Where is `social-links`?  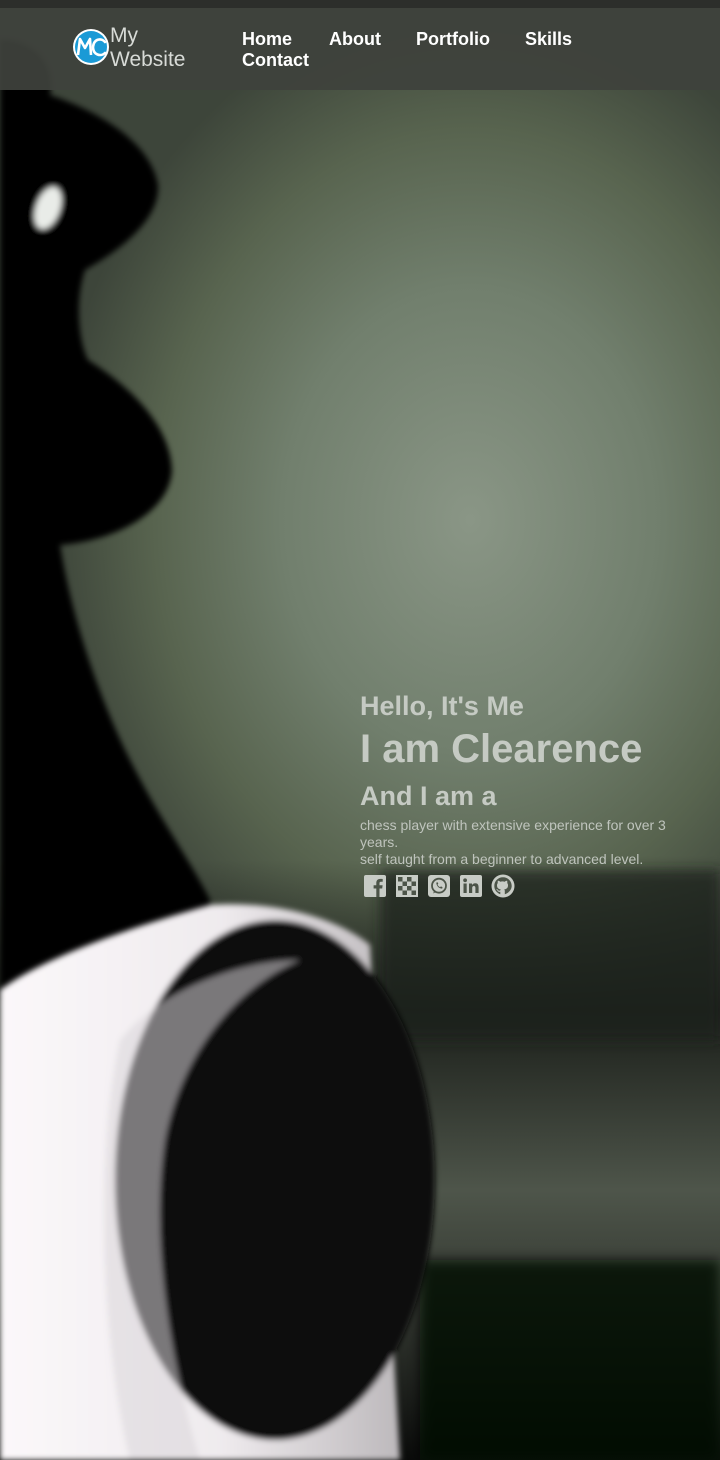
social-links is located at coordinates (531, 886).